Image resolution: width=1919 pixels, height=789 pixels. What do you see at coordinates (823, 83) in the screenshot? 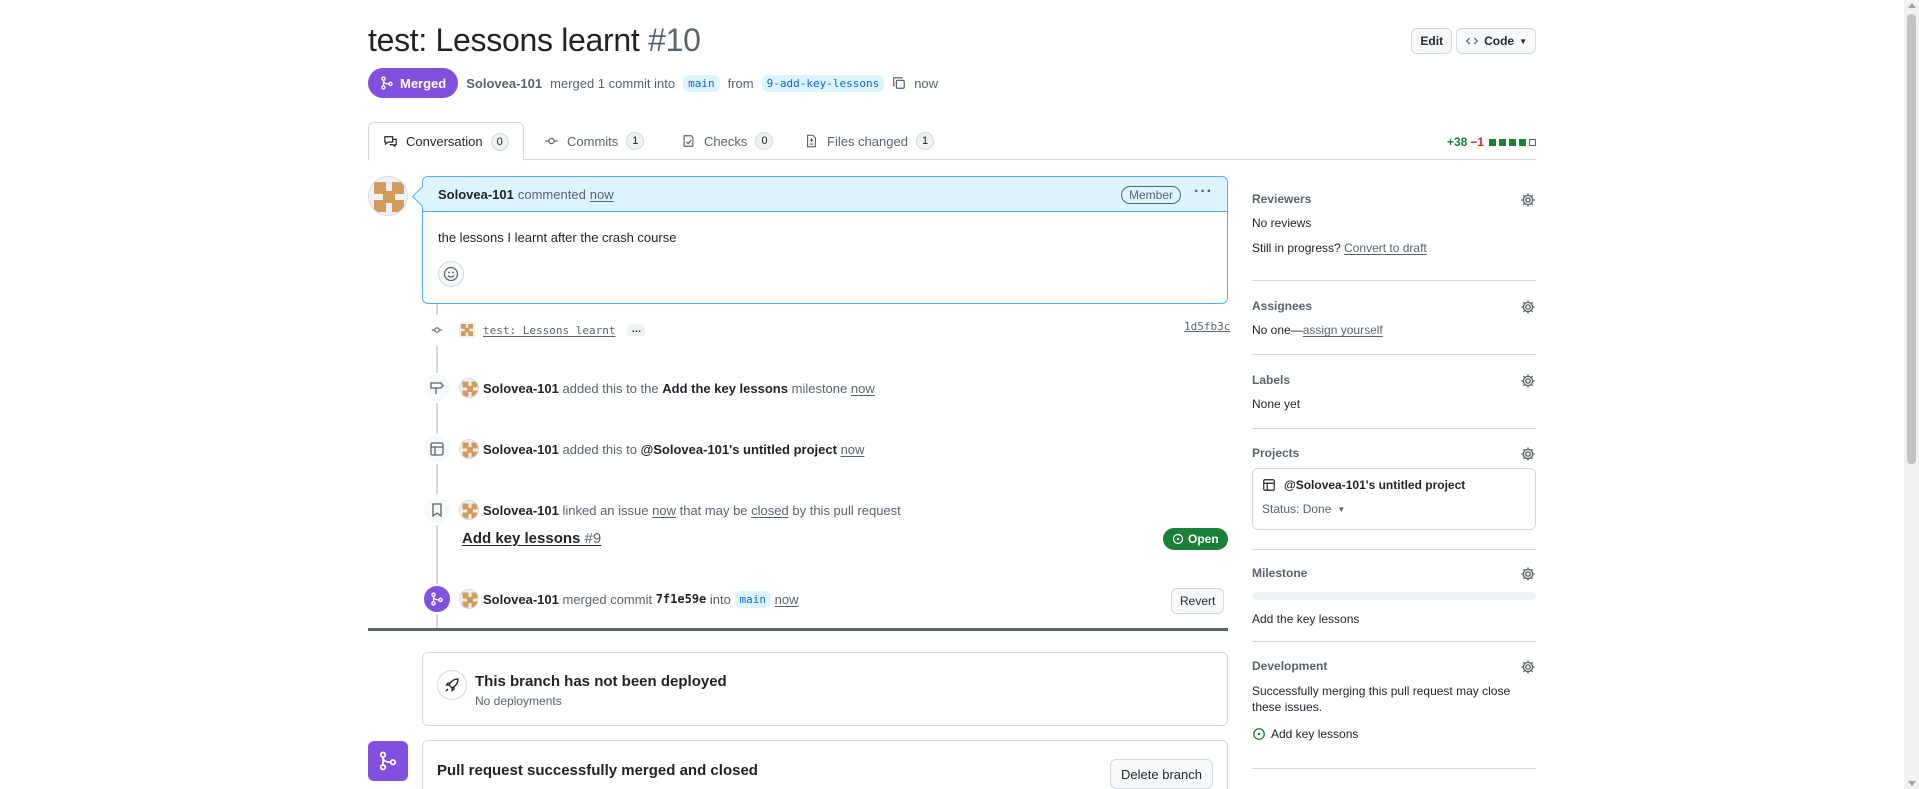
I see `head-branch: 9-add-key-lessons` at bounding box center [823, 83].